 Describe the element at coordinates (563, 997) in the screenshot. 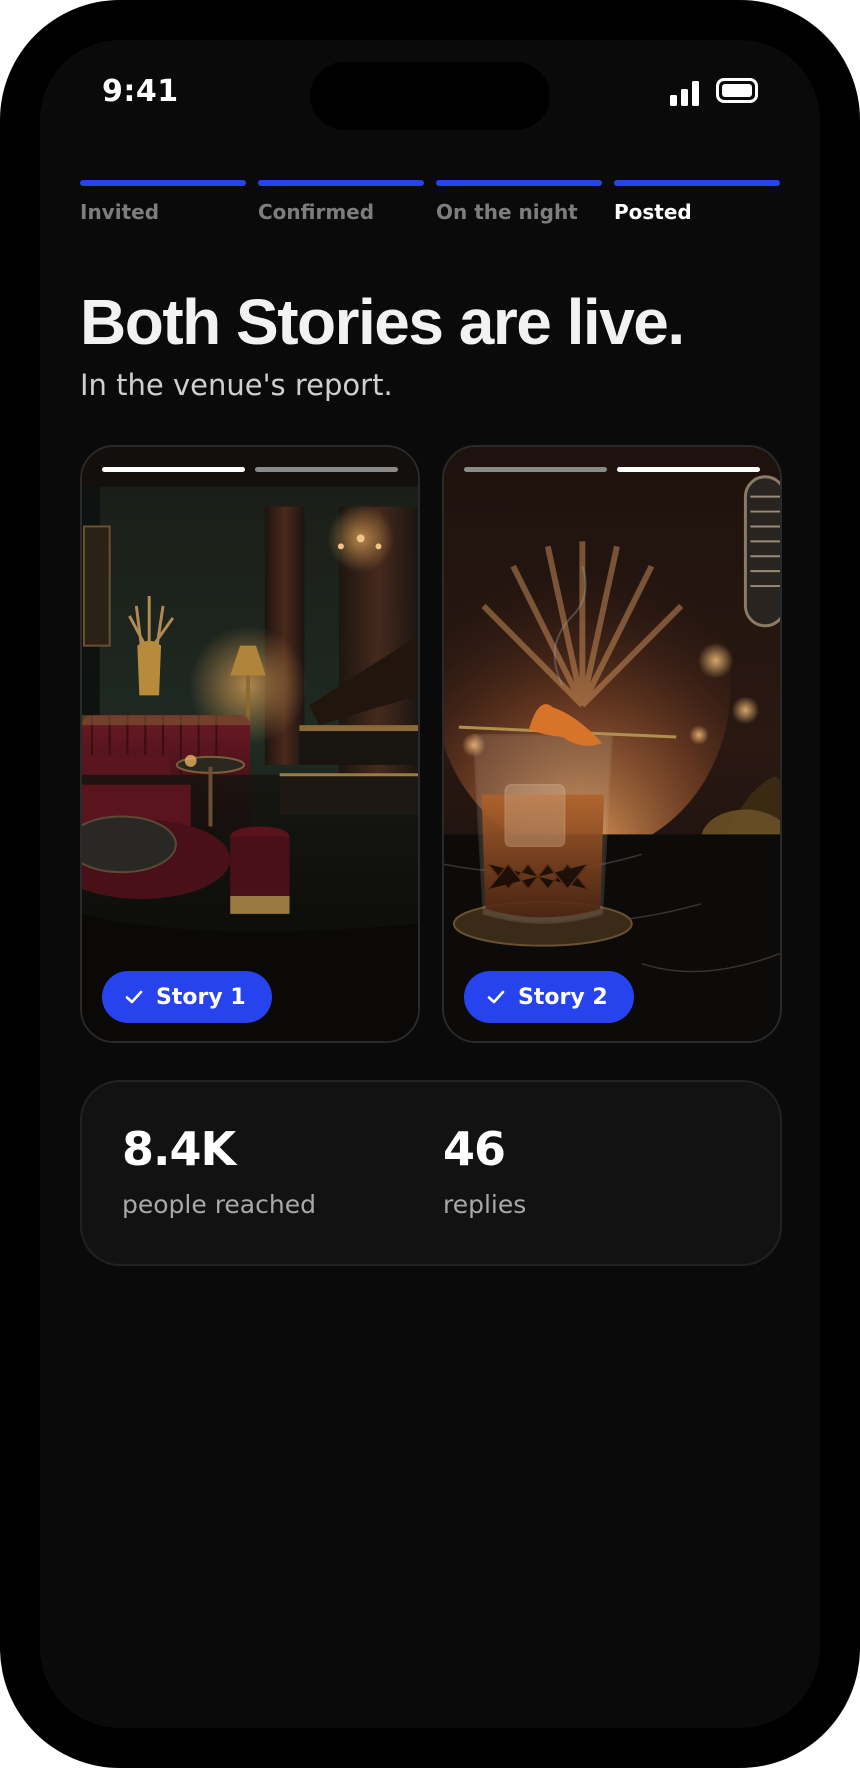

I see `story-chip-label: Story 2` at that location.